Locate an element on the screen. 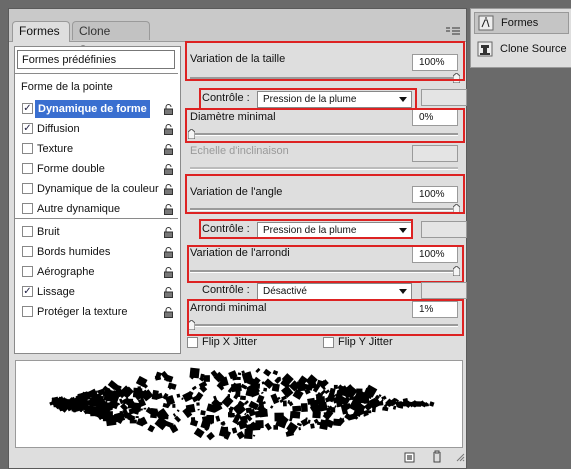  flip-y-label: Flip Y Jitter is located at coordinates (365, 342).